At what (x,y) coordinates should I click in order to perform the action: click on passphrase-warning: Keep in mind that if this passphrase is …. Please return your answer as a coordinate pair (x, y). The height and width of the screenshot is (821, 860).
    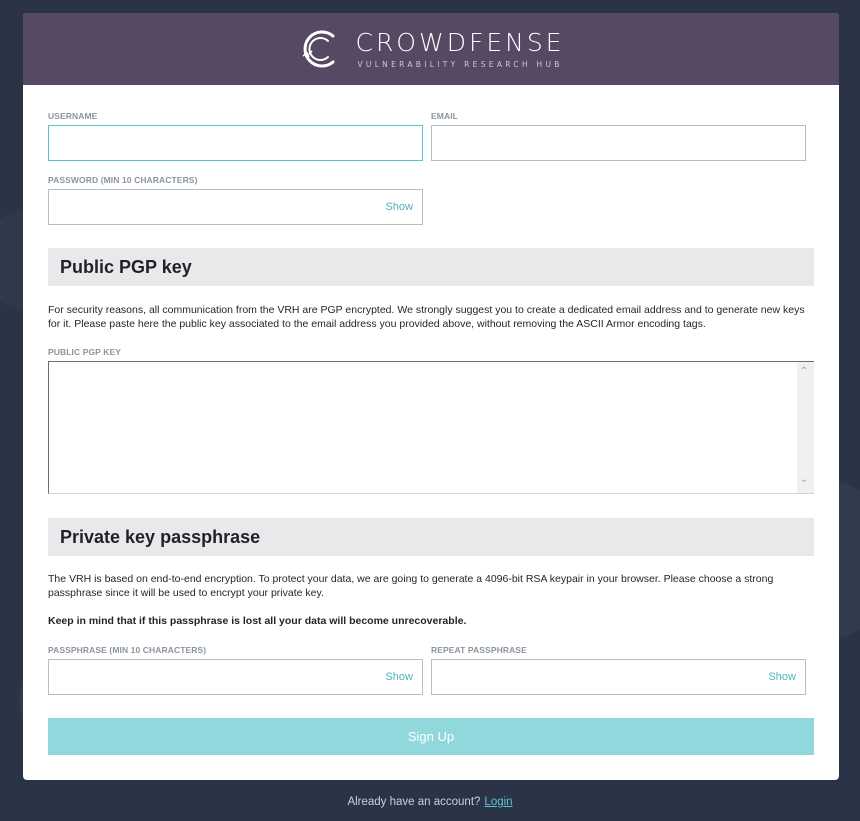
    Looking at the image, I should click on (257, 621).